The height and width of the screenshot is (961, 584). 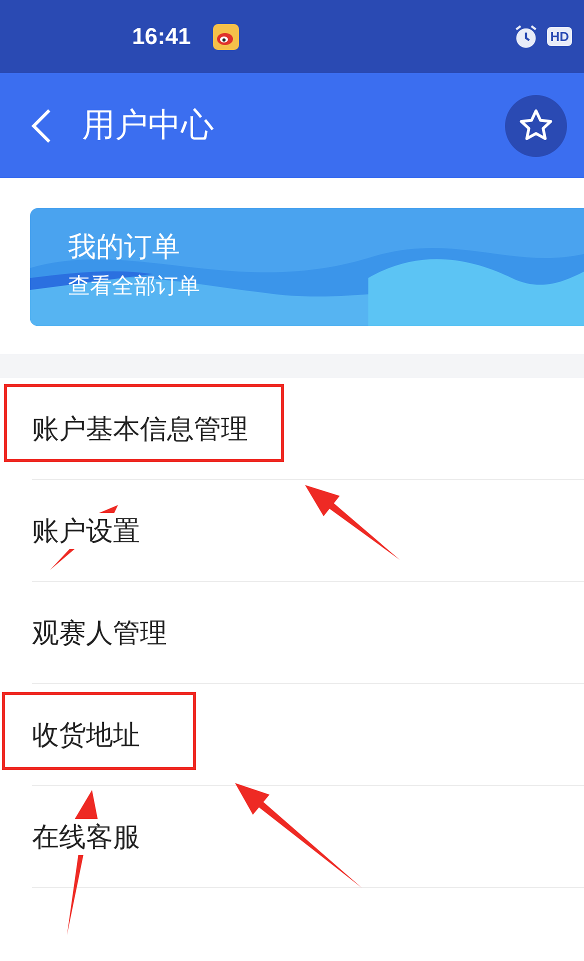 What do you see at coordinates (86, 836) in the screenshot?
I see `menu-item: 在线客服` at bounding box center [86, 836].